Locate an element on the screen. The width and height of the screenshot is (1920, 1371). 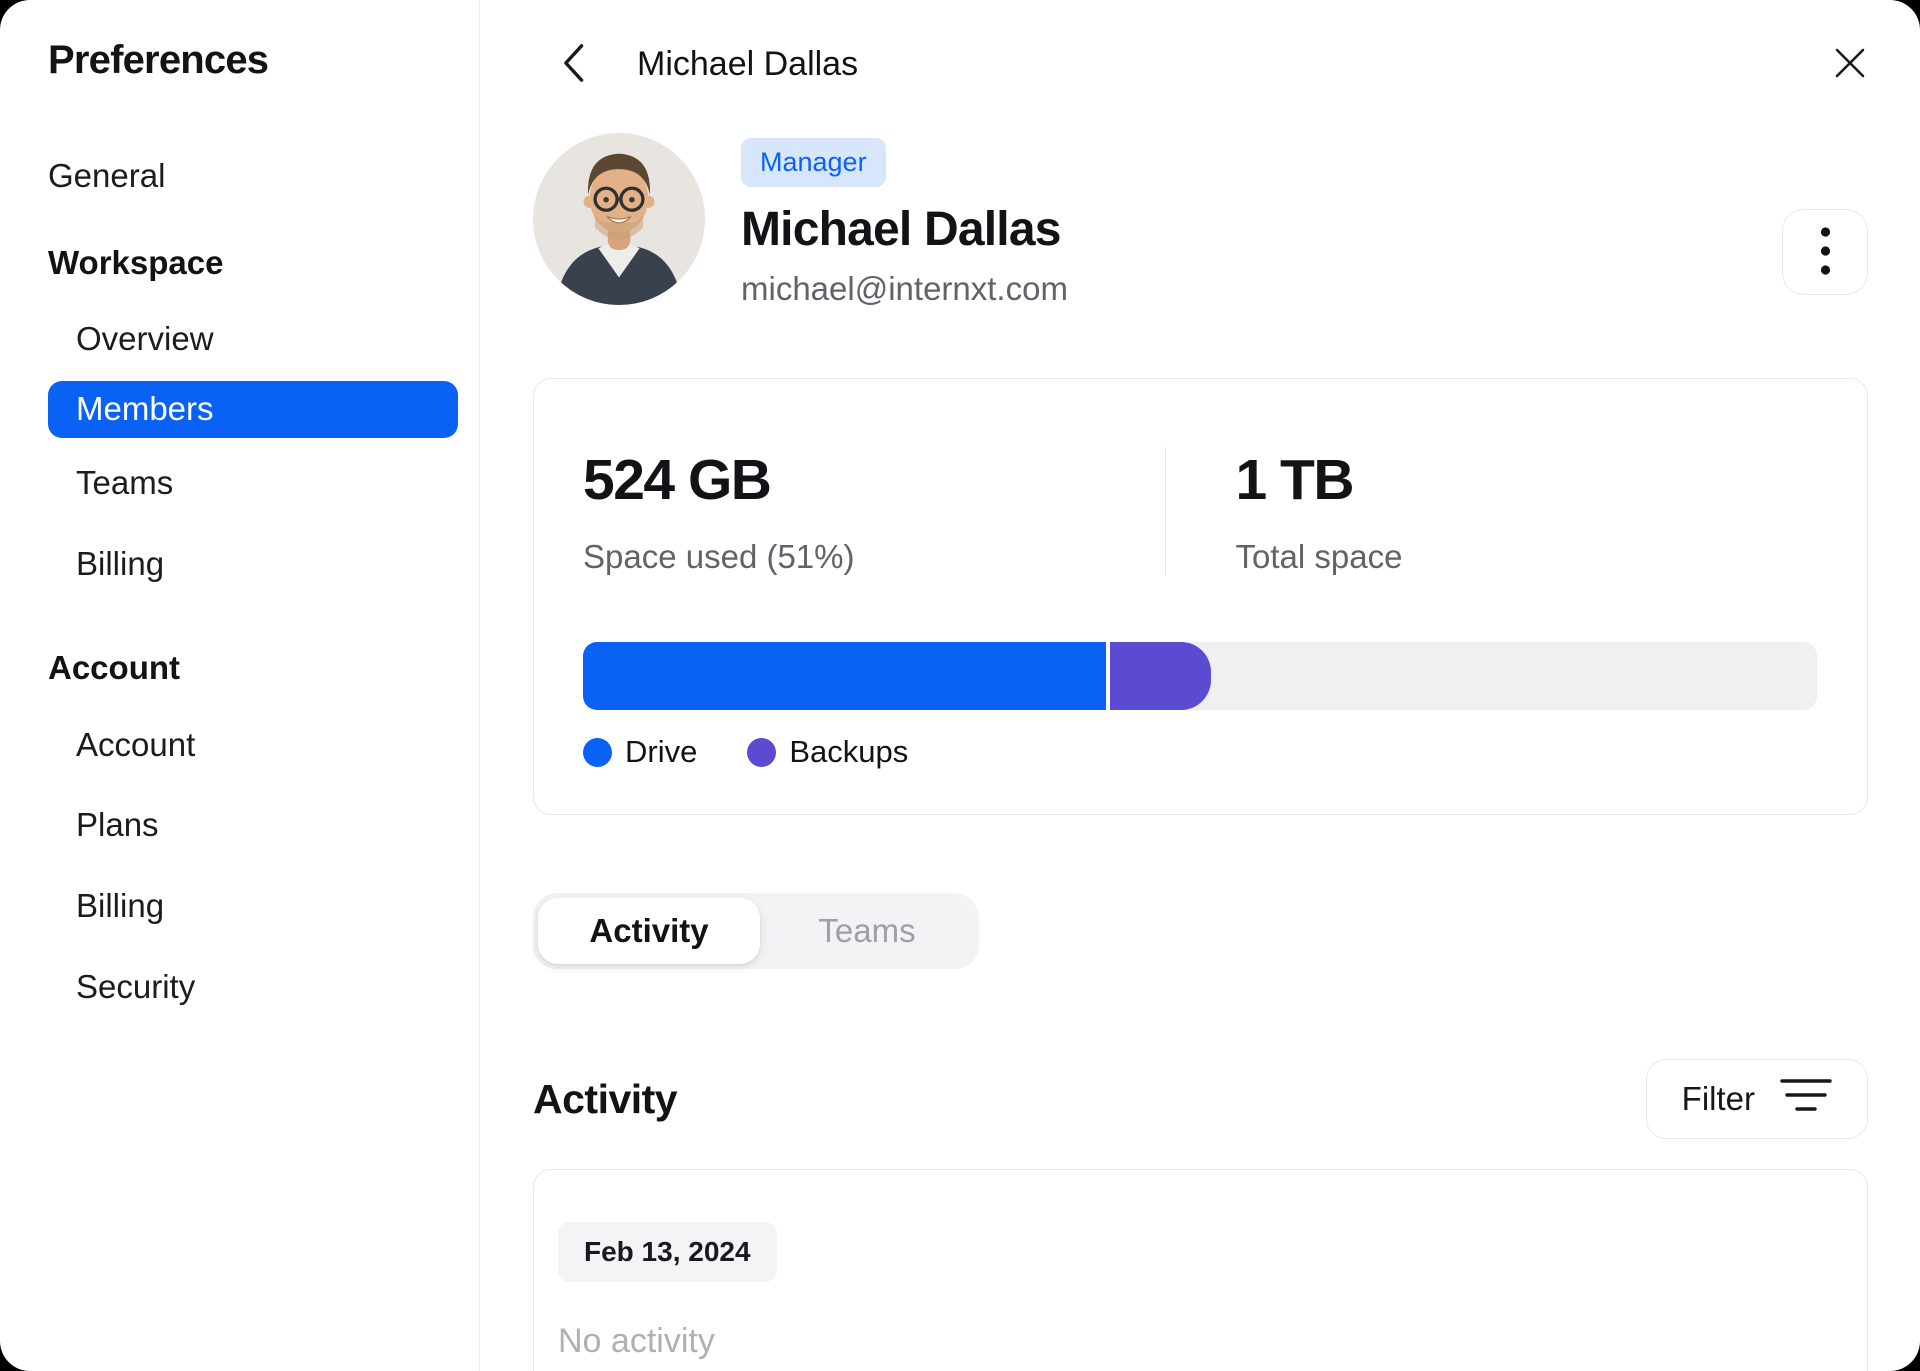
sidebar-item-account-billing: Billing is located at coordinates (267, 906).